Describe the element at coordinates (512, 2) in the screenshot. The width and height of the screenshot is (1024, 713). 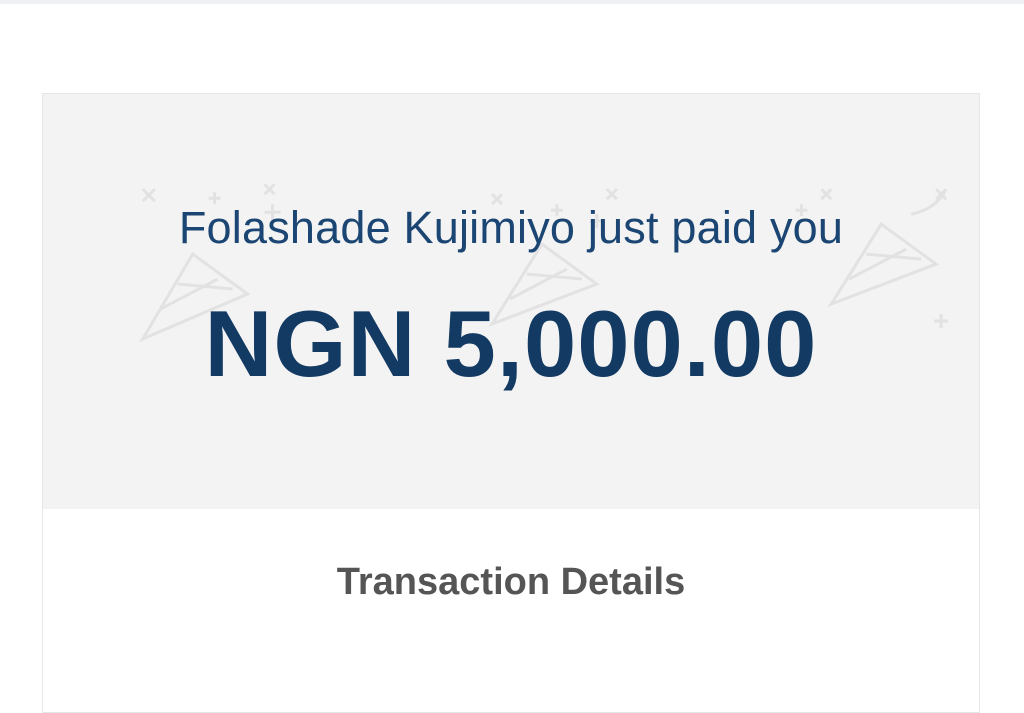
I see `top-divider` at that location.